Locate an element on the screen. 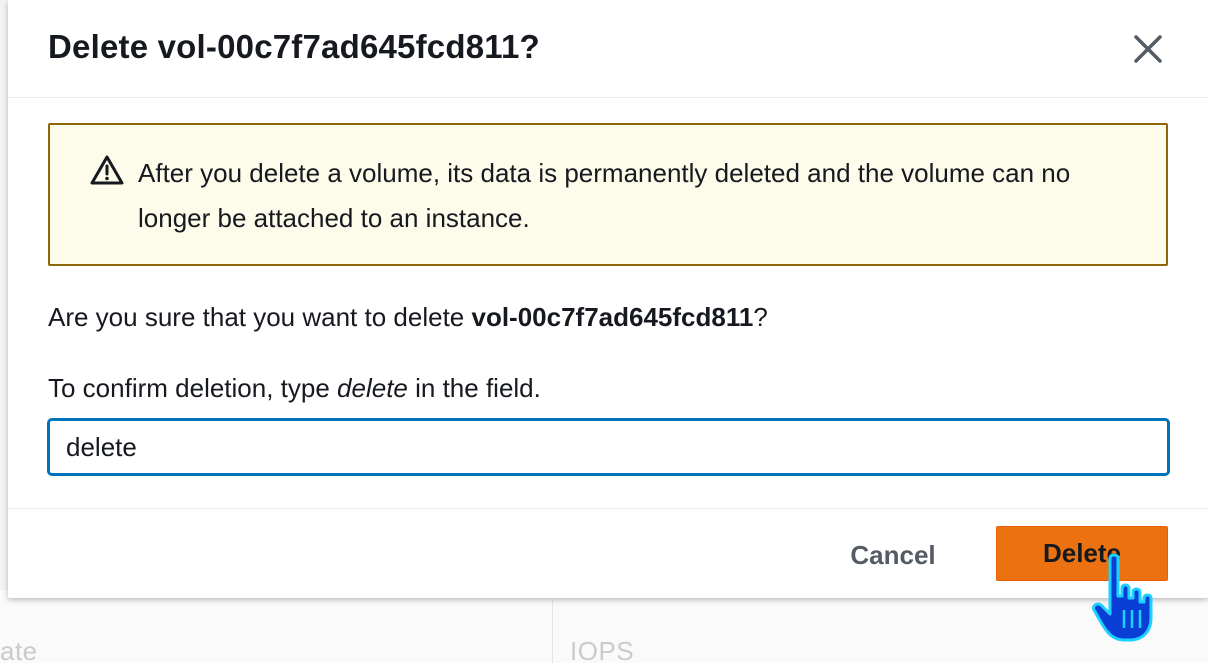  instruction-suffix: in the field. is located at coordinates (474, 388).